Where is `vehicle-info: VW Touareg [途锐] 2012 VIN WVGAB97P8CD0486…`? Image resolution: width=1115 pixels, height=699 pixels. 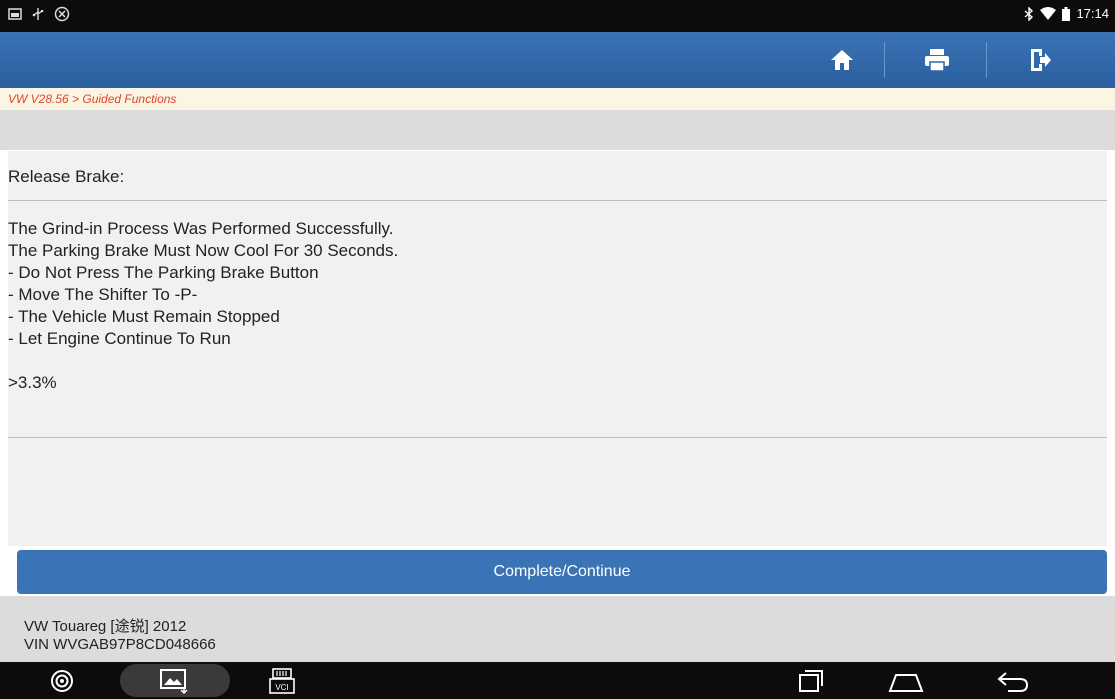
vehicle-info: VW Touareg [途锐] 2012 VIN WVGAB97P8CD0486… is located at coordinates (120, 636).